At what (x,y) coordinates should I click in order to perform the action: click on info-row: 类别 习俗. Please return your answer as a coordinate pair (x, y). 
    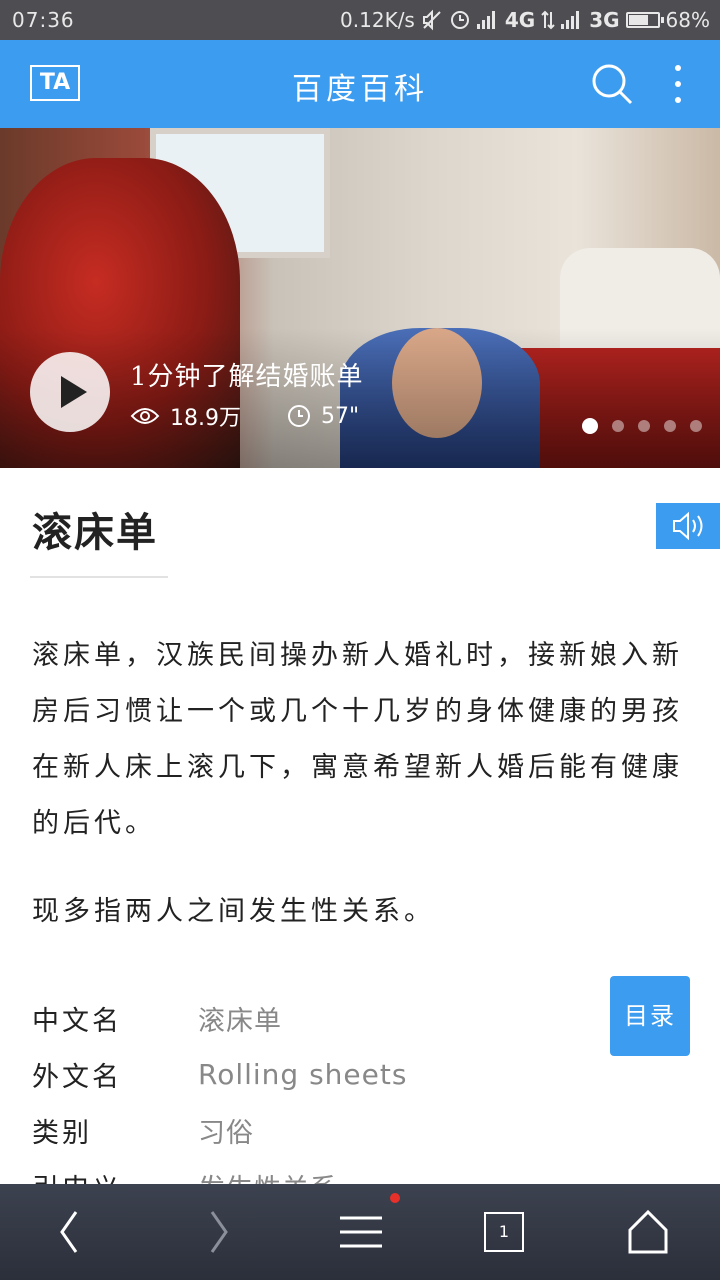
    Looking at the image, I should click on (312, 1130).